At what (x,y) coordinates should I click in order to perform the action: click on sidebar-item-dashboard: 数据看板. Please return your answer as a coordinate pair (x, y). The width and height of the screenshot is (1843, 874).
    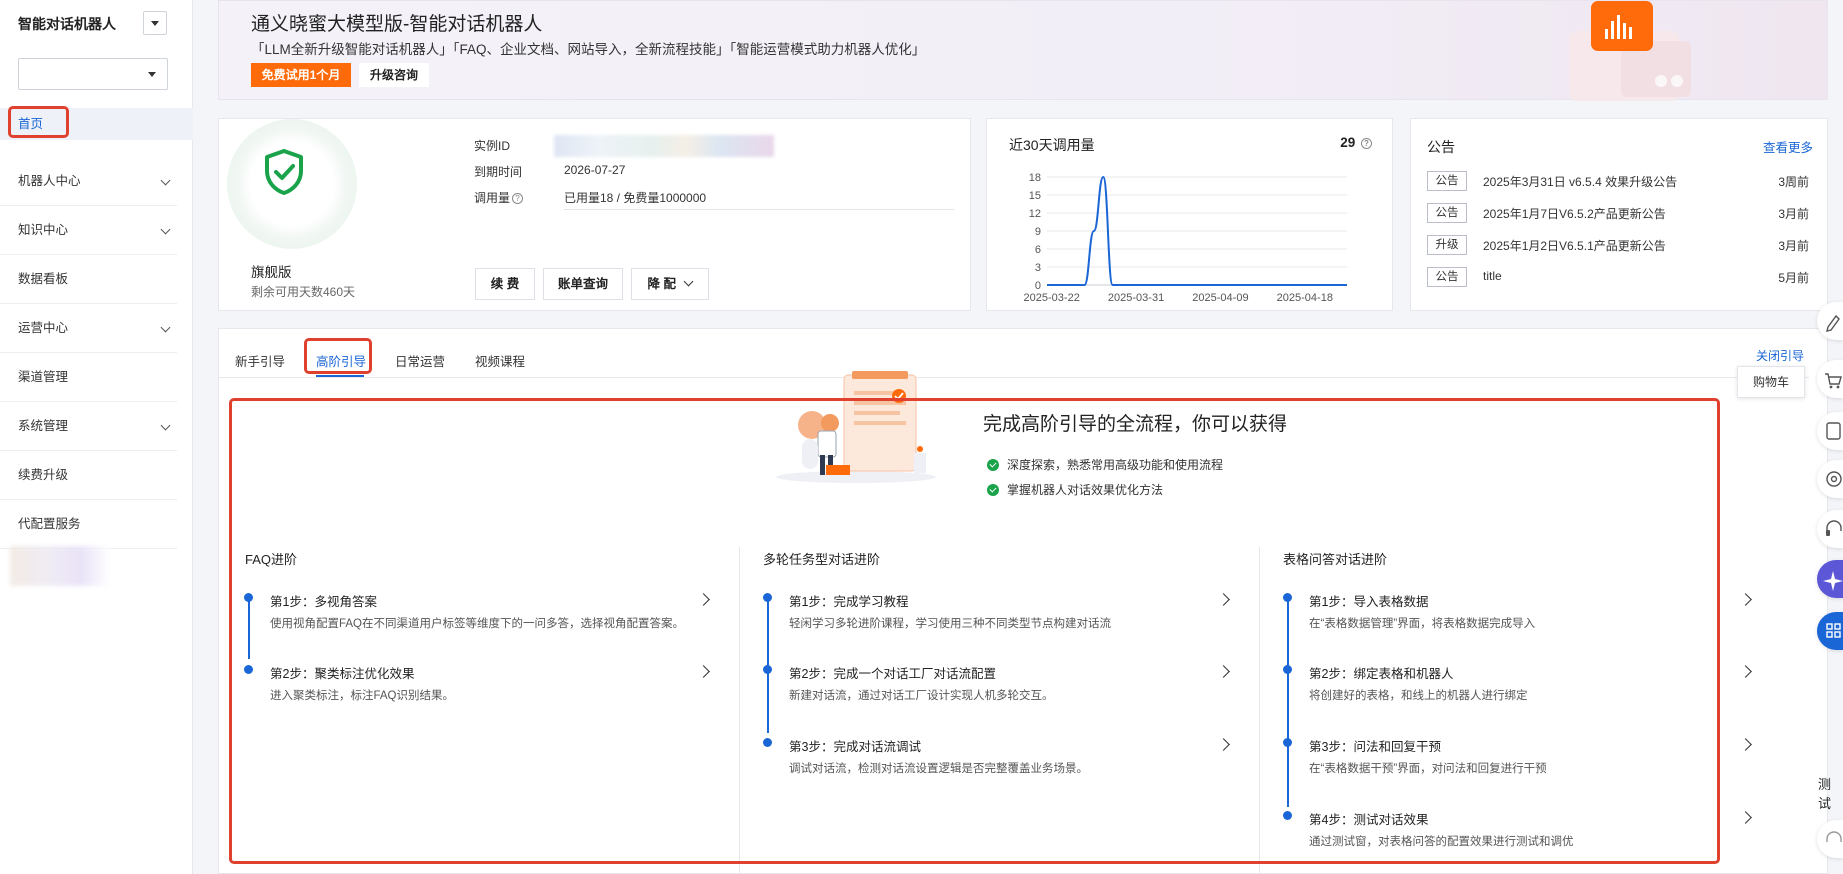
    Looking at the image, I should click on (88, 279).